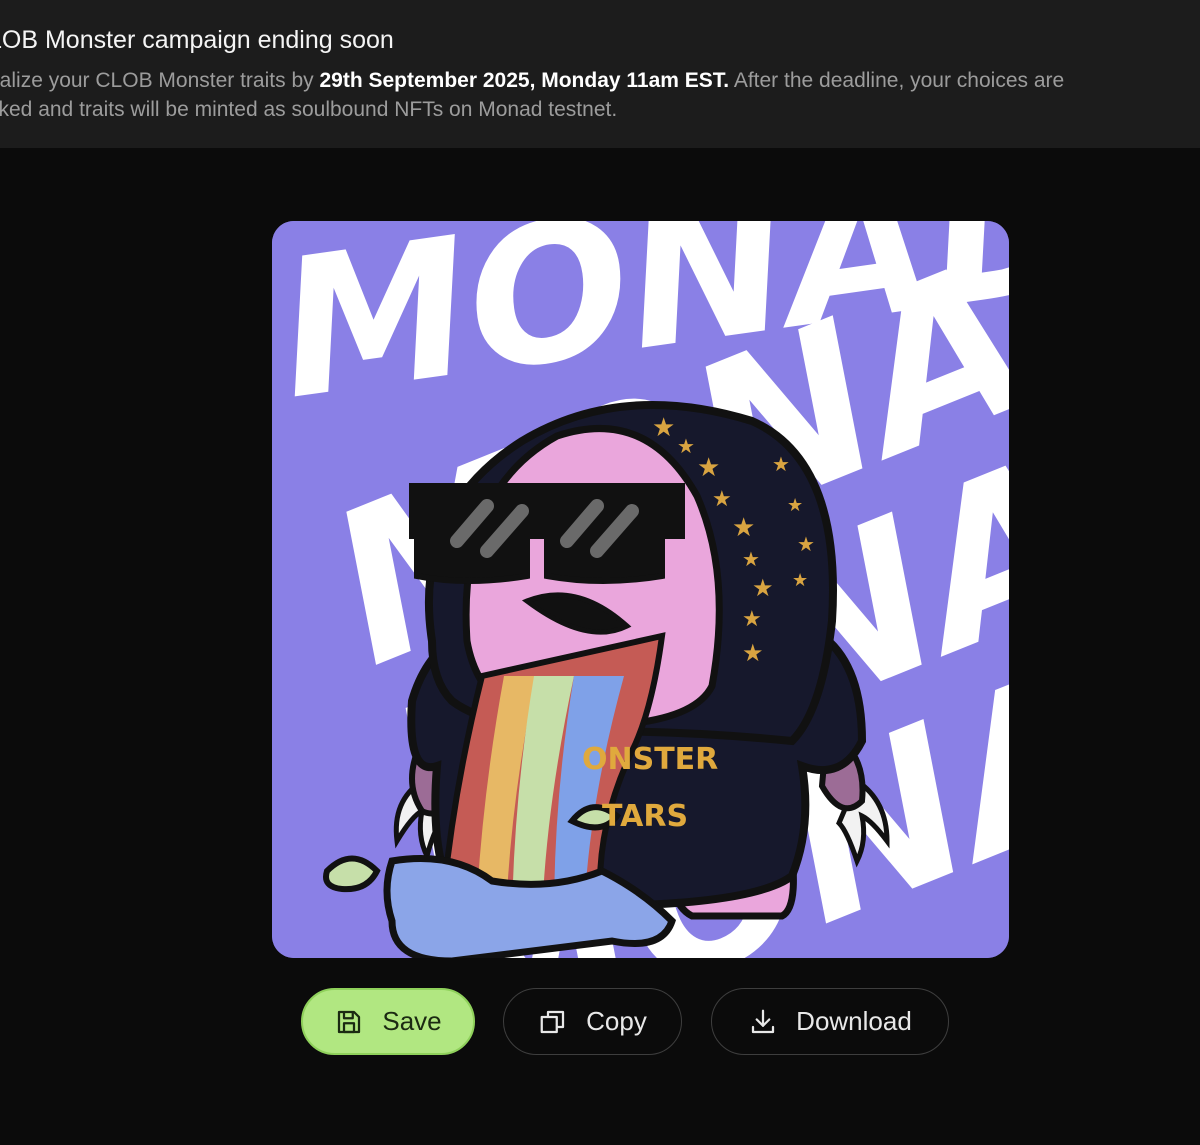 This screenshot has height=1145, width=1200. What do you see at coordinates (552, 1021) in the screenshot?
I see `copy-icon` at bounding box center [552, 1021].